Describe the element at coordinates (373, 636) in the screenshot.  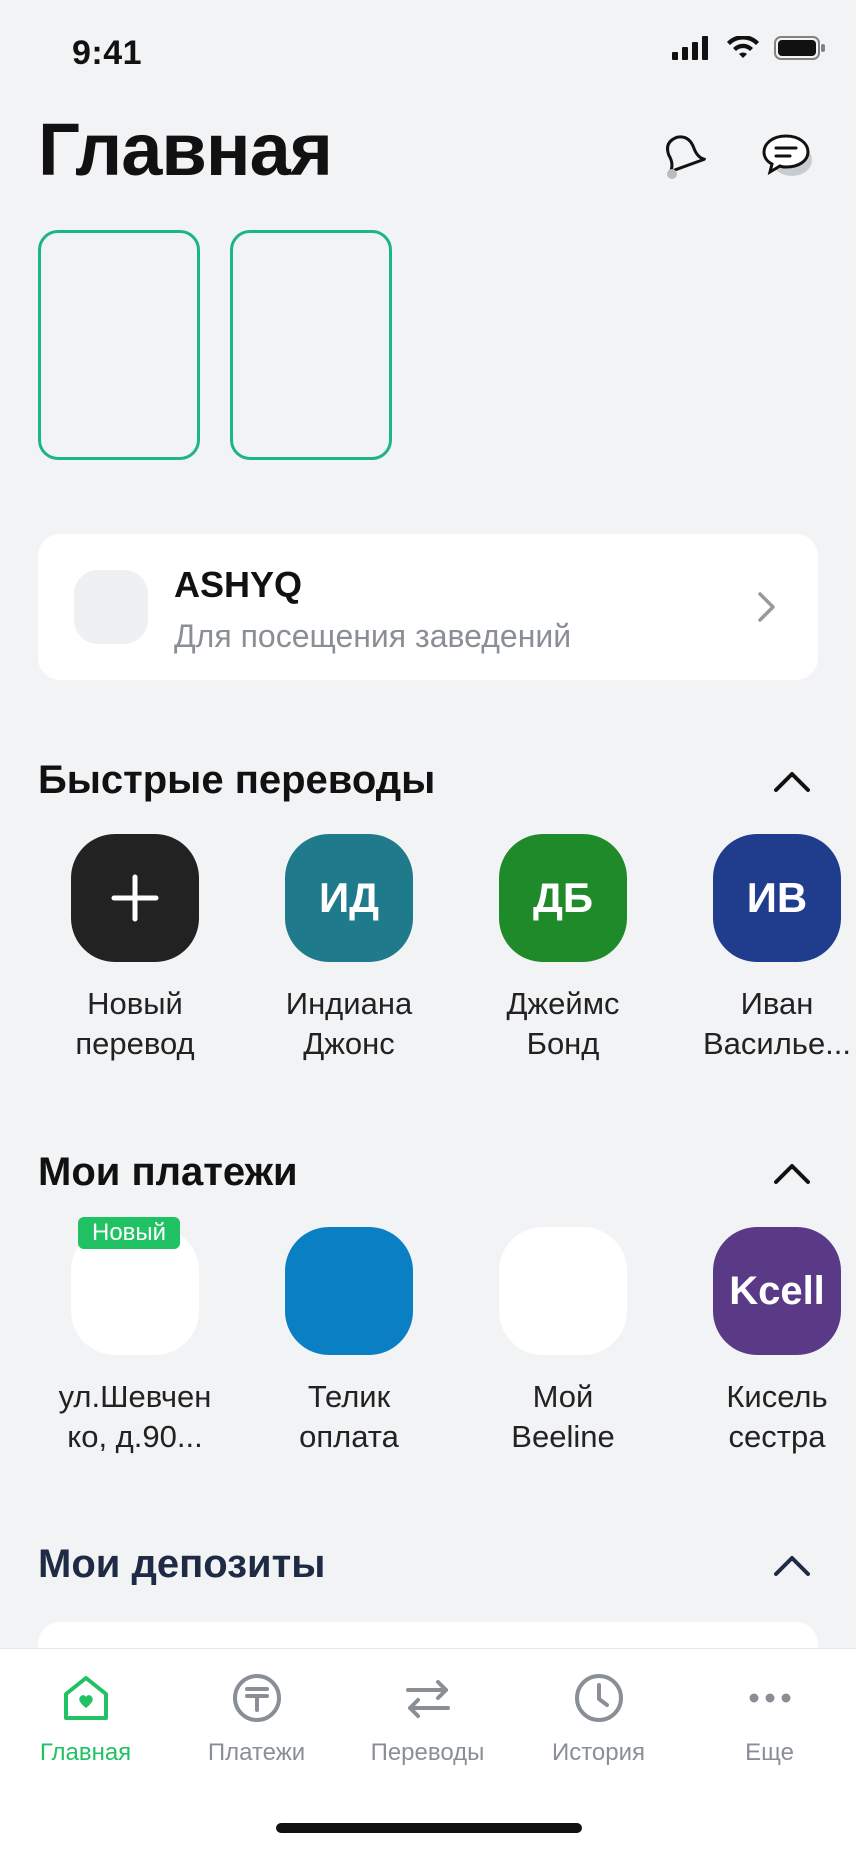
I see `ashyq-subtitle: Для посещения заведений` at that location.